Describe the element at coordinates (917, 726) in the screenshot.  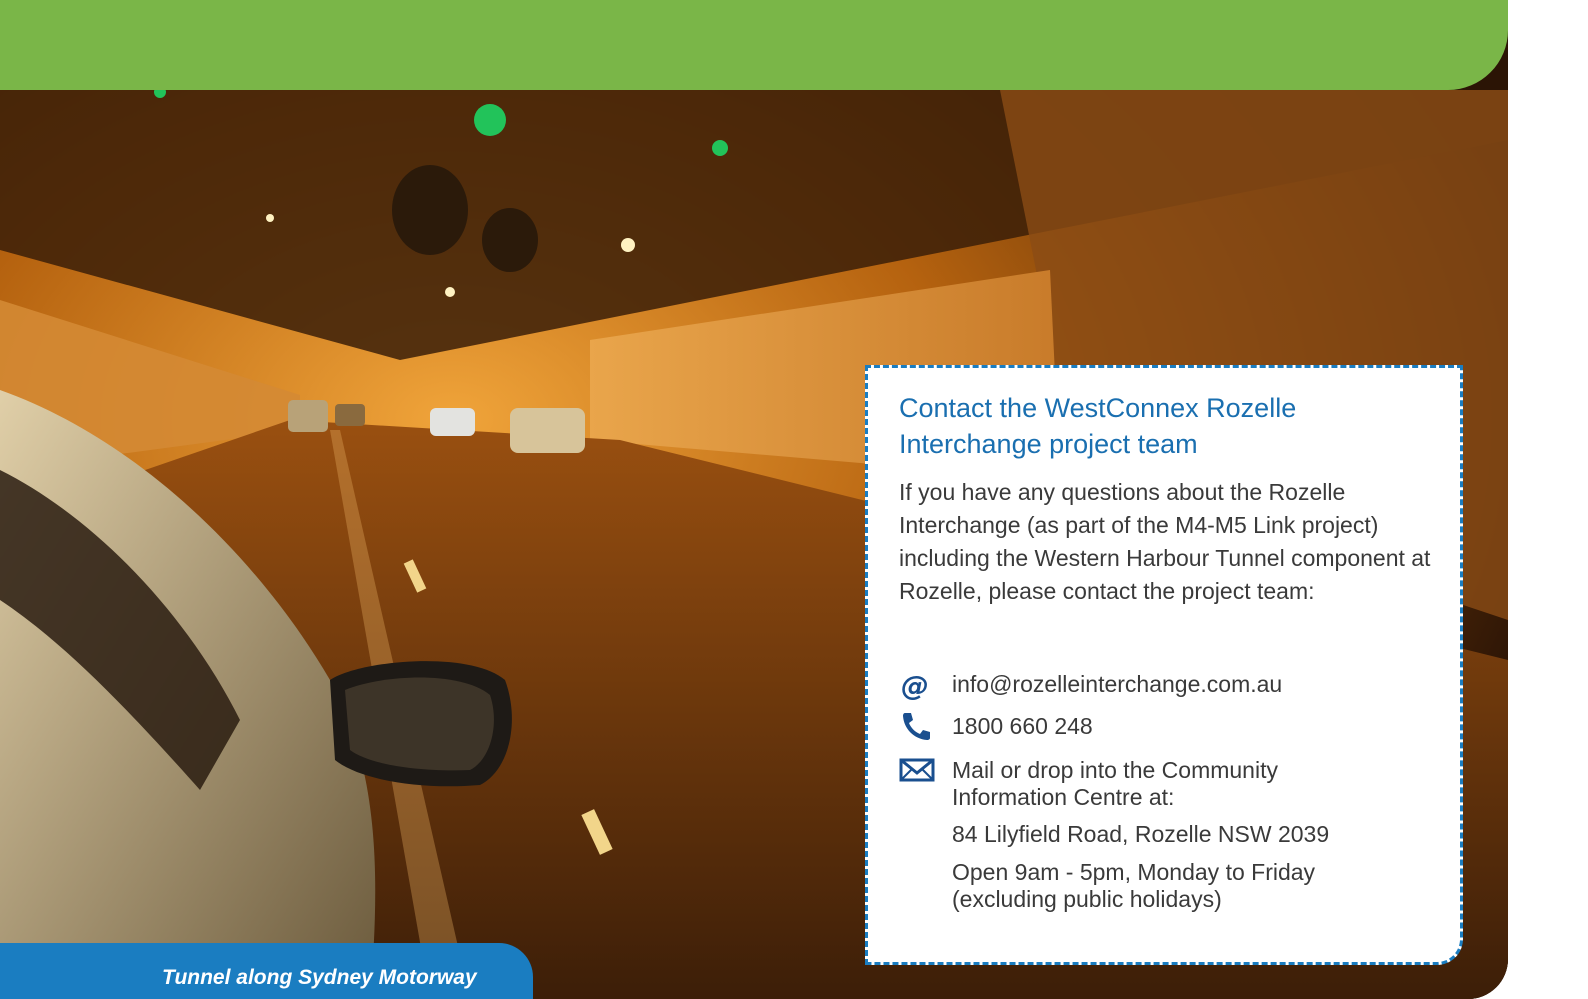
I see `phone-icon` at that location.